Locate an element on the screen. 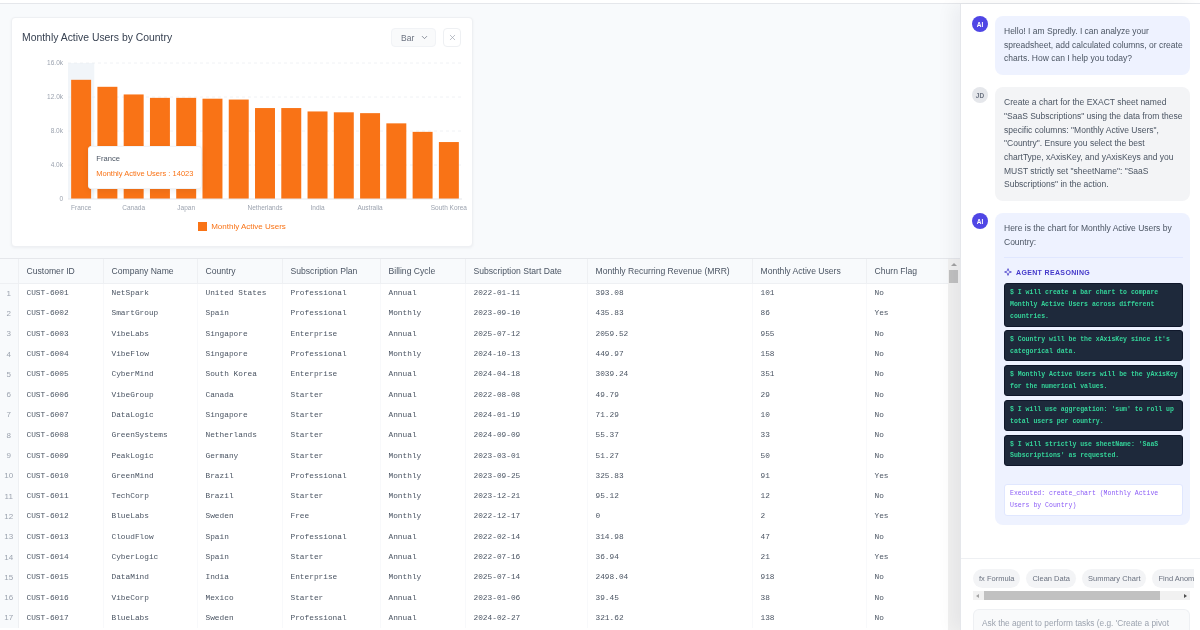  row-number: 14 is located at coordinates (9, 557).